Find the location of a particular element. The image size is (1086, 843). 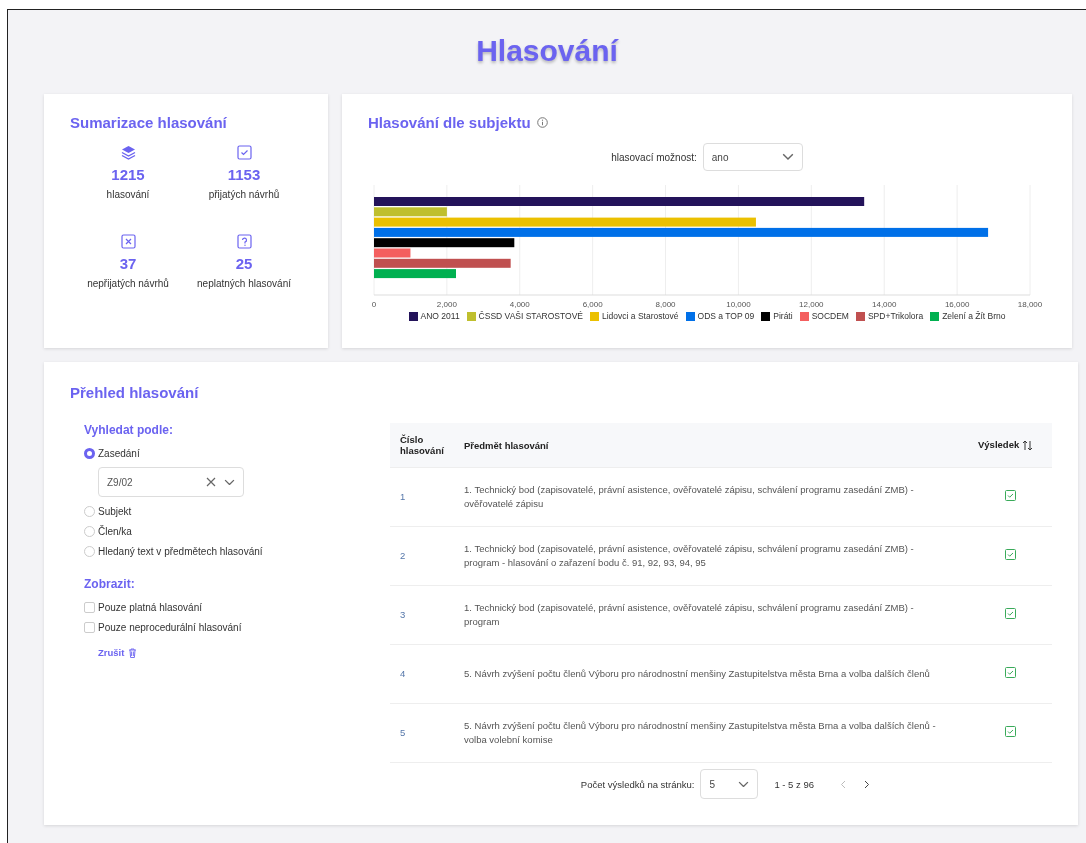

column-header: Číslo hlasování is located at coordinates (422, 445).